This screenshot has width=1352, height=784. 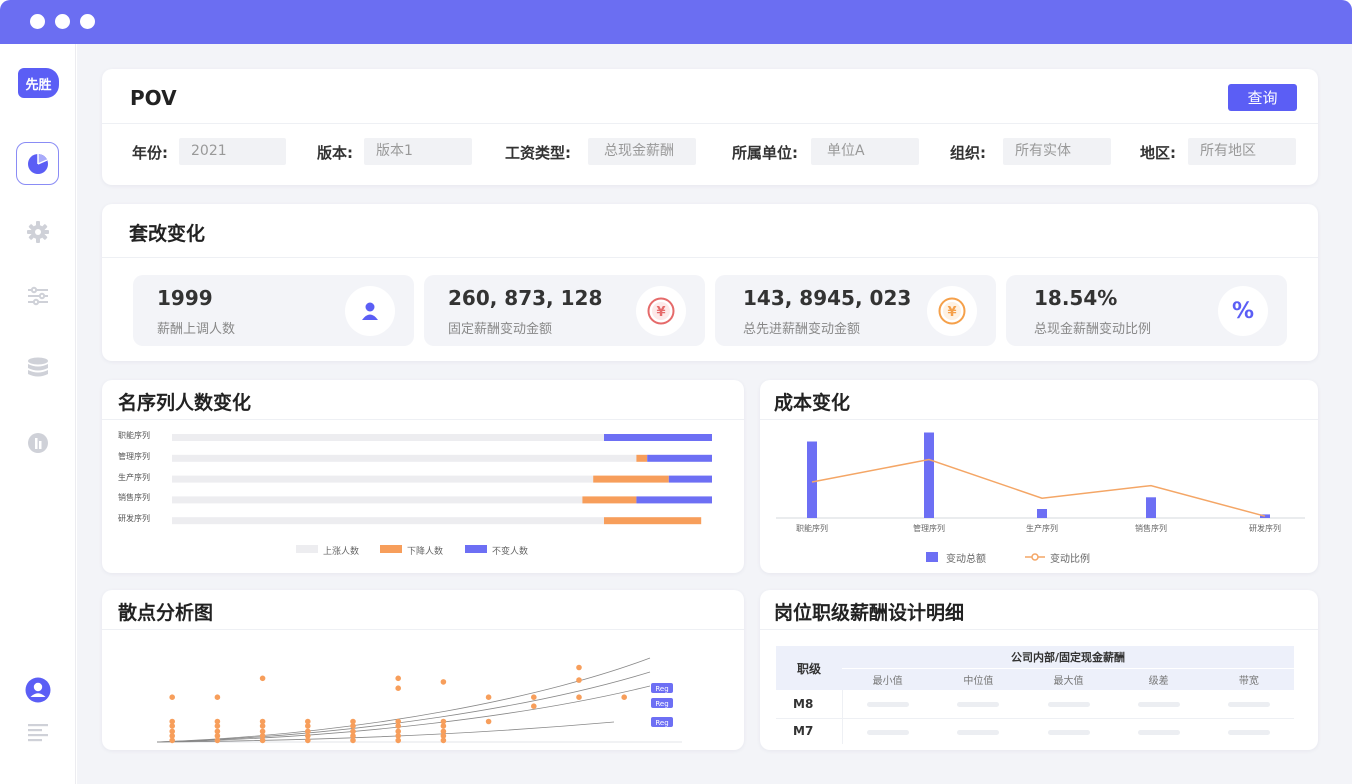 I want to click on legend-swatch-down, so click(x=391, y=549).